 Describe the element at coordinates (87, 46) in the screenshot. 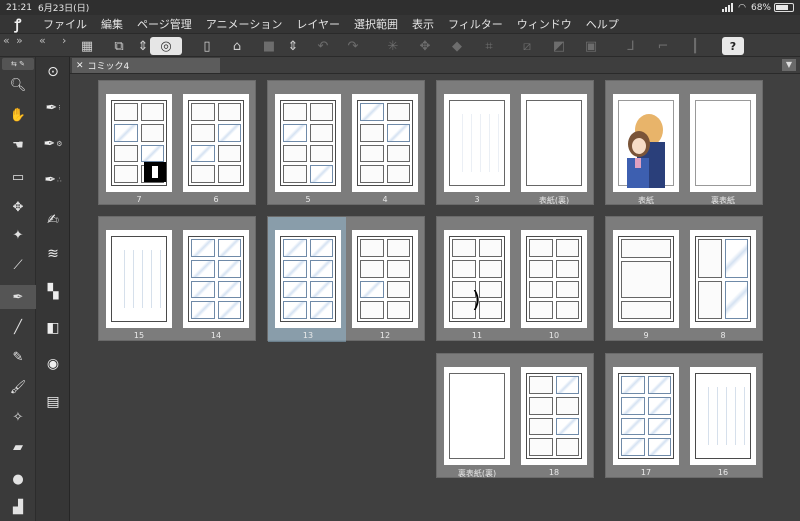

I see `grid-view-icon: ▦` at that location.